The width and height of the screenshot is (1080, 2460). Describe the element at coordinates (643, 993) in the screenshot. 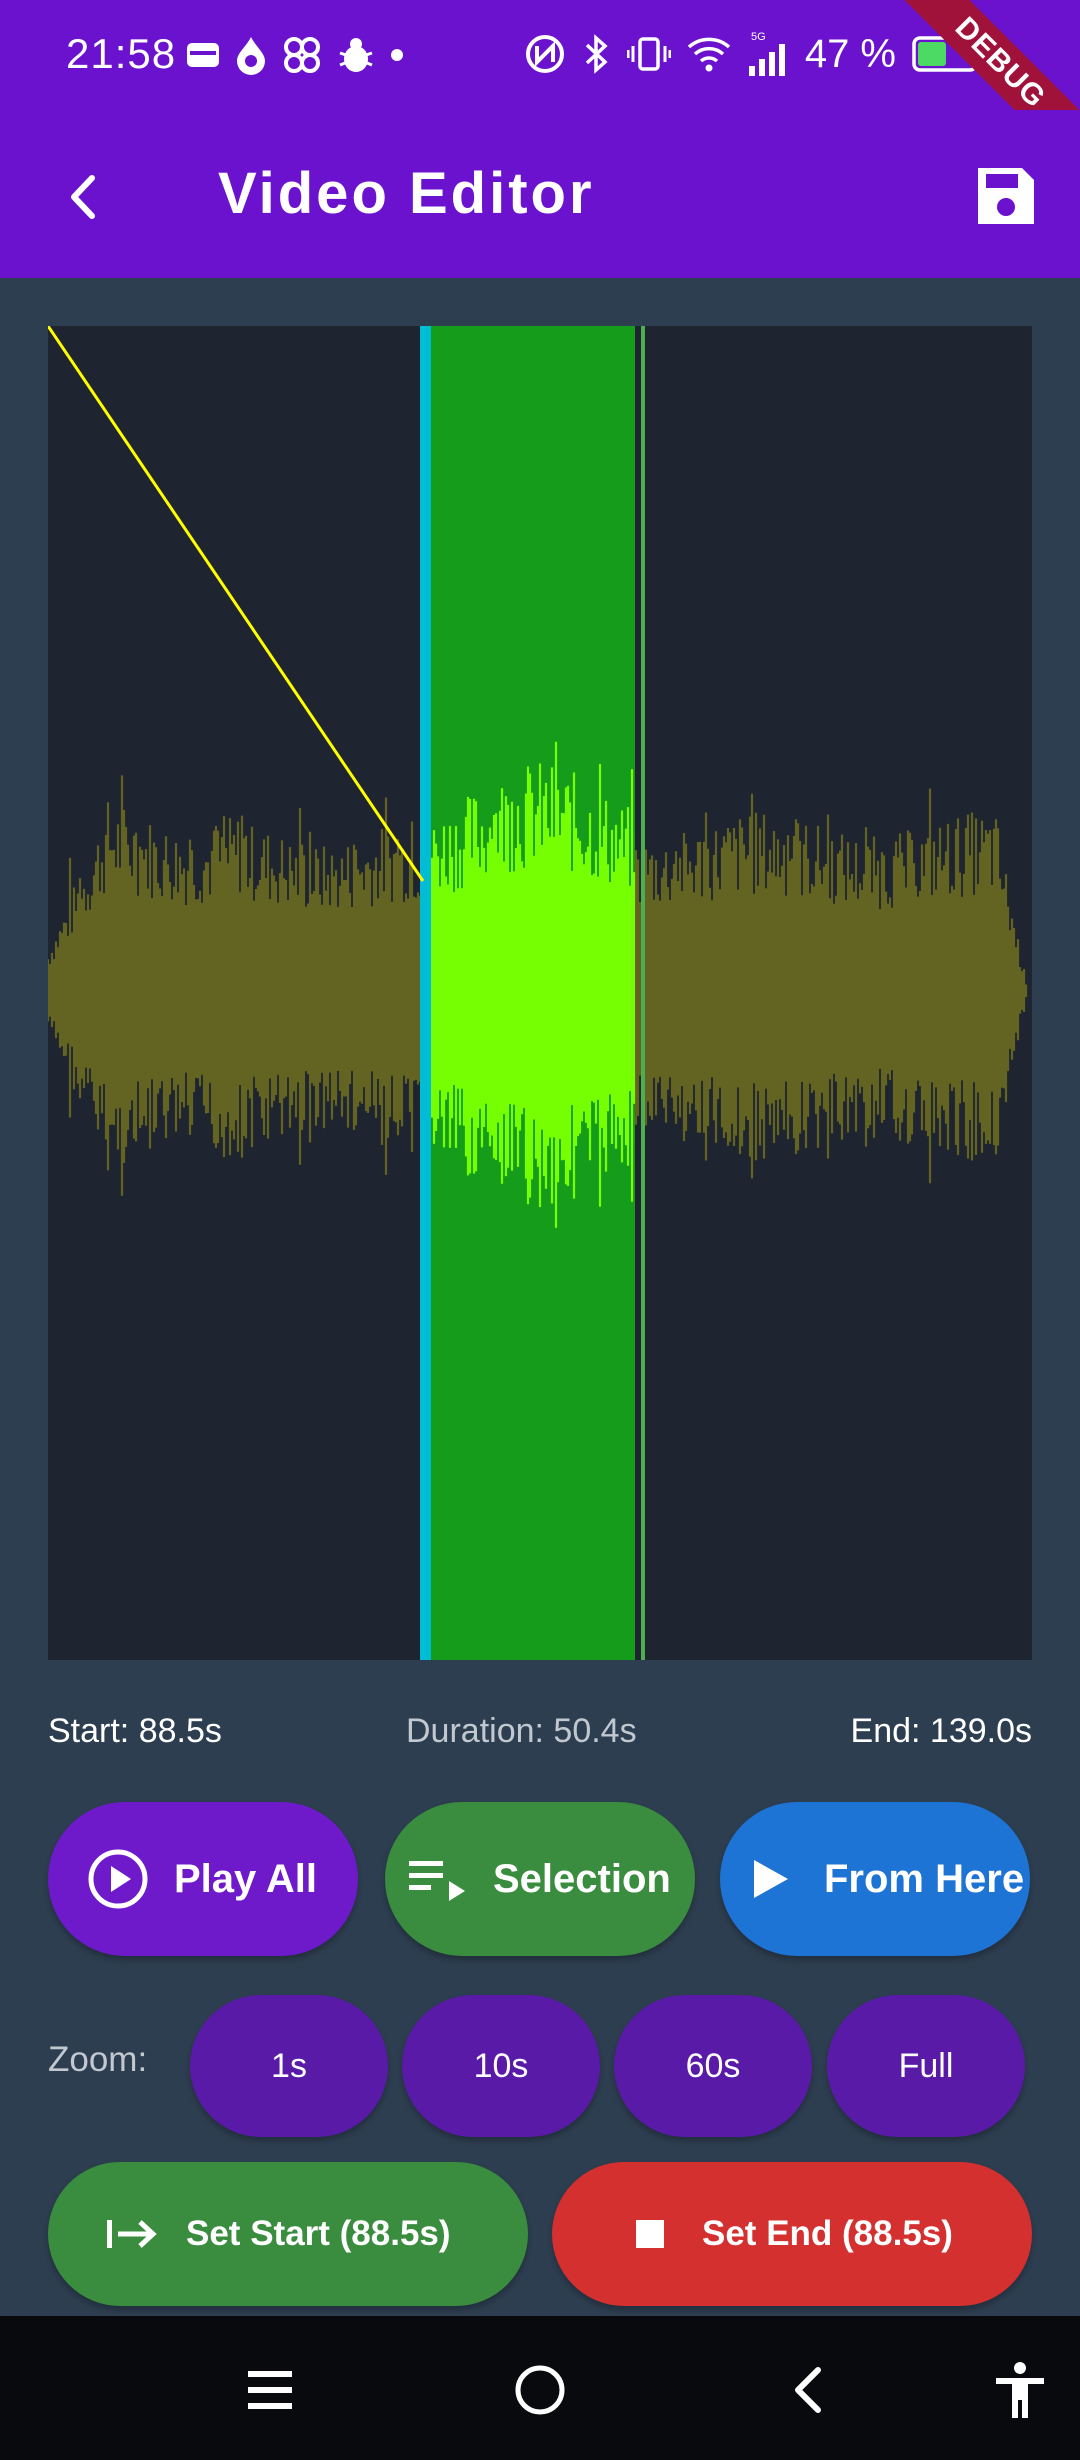

I see `end-marker` at that location.